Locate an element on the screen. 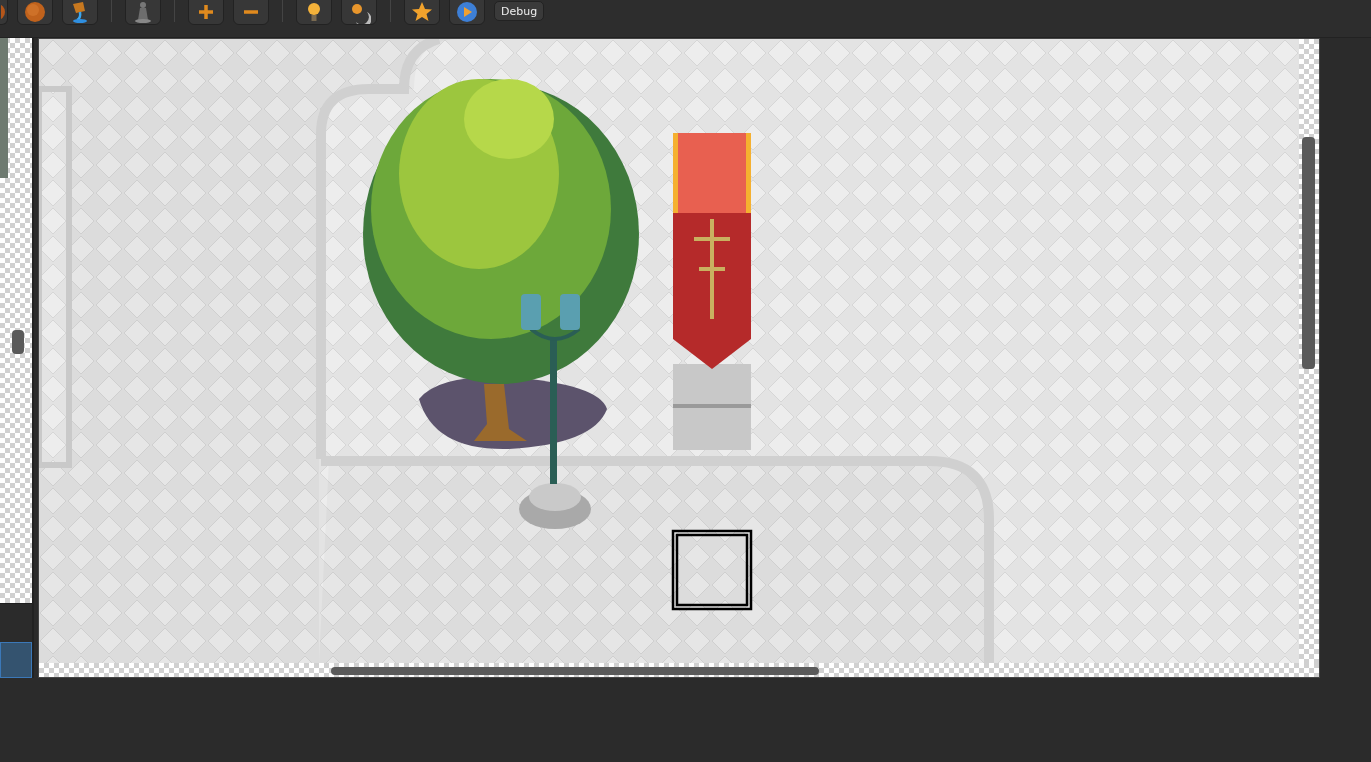  play-icon is located at coordinates (467, 12).